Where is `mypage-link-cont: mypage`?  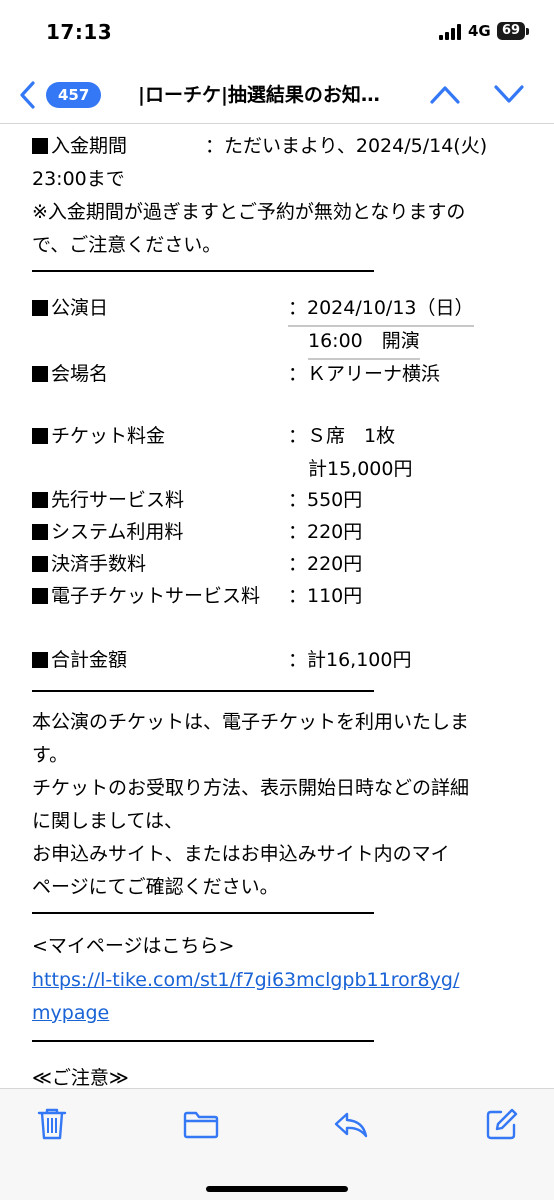
mypage-link-cont: mypage is located at coordinates (70, 1013).